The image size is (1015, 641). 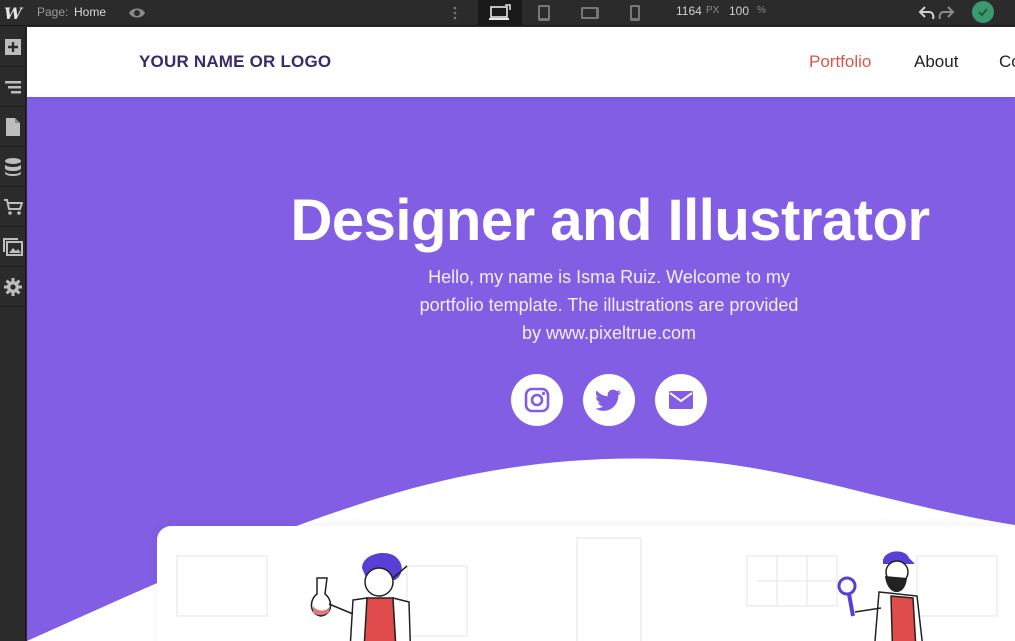 I want to click on assets-button, so click(x=13, y=247).